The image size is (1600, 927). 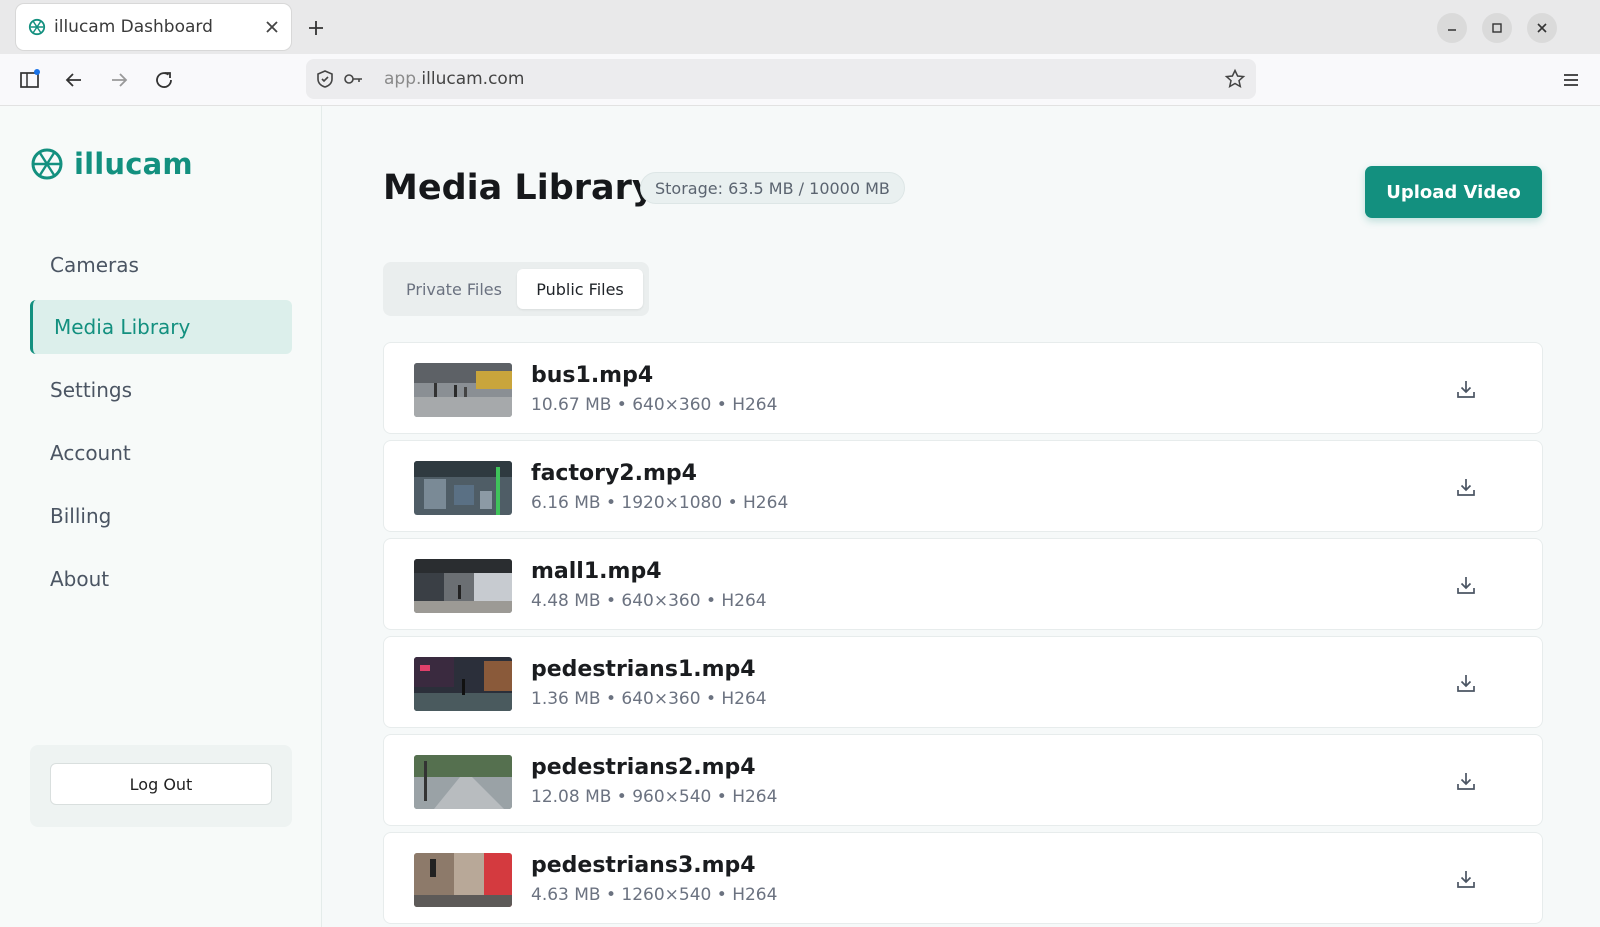 What do you see at coordinates (325, 79) in the screenshot?
I see `shield-icon` at bounding box center [325, 79].